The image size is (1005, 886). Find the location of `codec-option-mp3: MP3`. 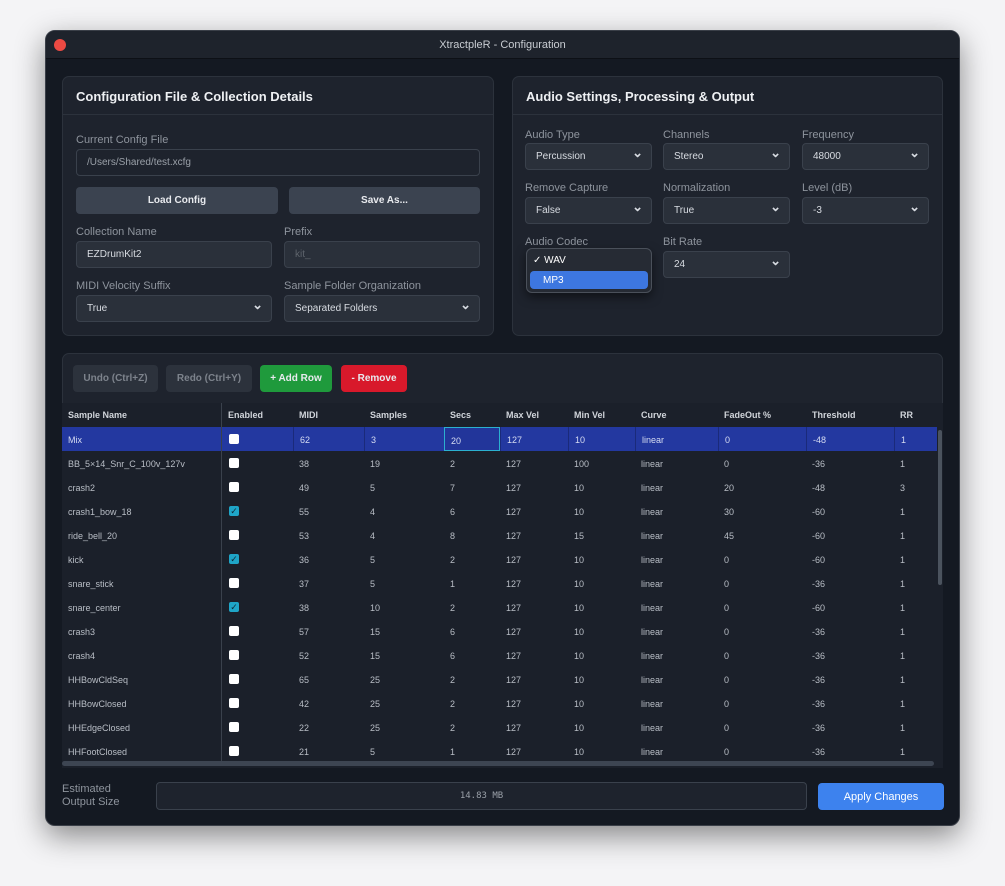

codec-option-mp3: MP3 is located at coordinates (589, 280).